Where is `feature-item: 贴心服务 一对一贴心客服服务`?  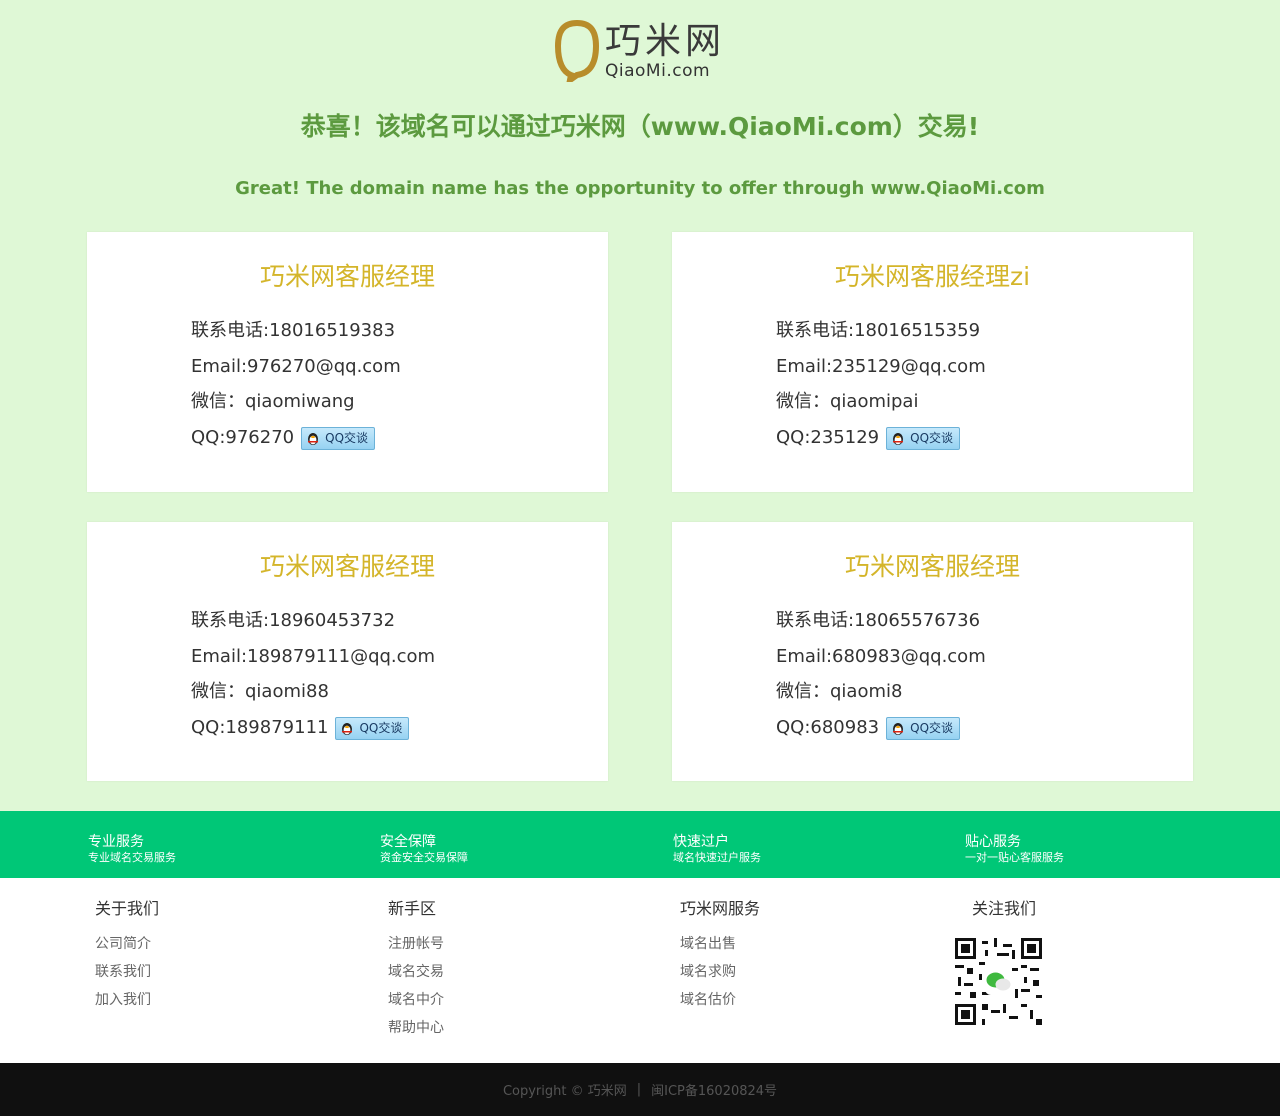 feature-item: 贴心服务 一对一贴心客服服务 is located at coordinates (1014, 849).